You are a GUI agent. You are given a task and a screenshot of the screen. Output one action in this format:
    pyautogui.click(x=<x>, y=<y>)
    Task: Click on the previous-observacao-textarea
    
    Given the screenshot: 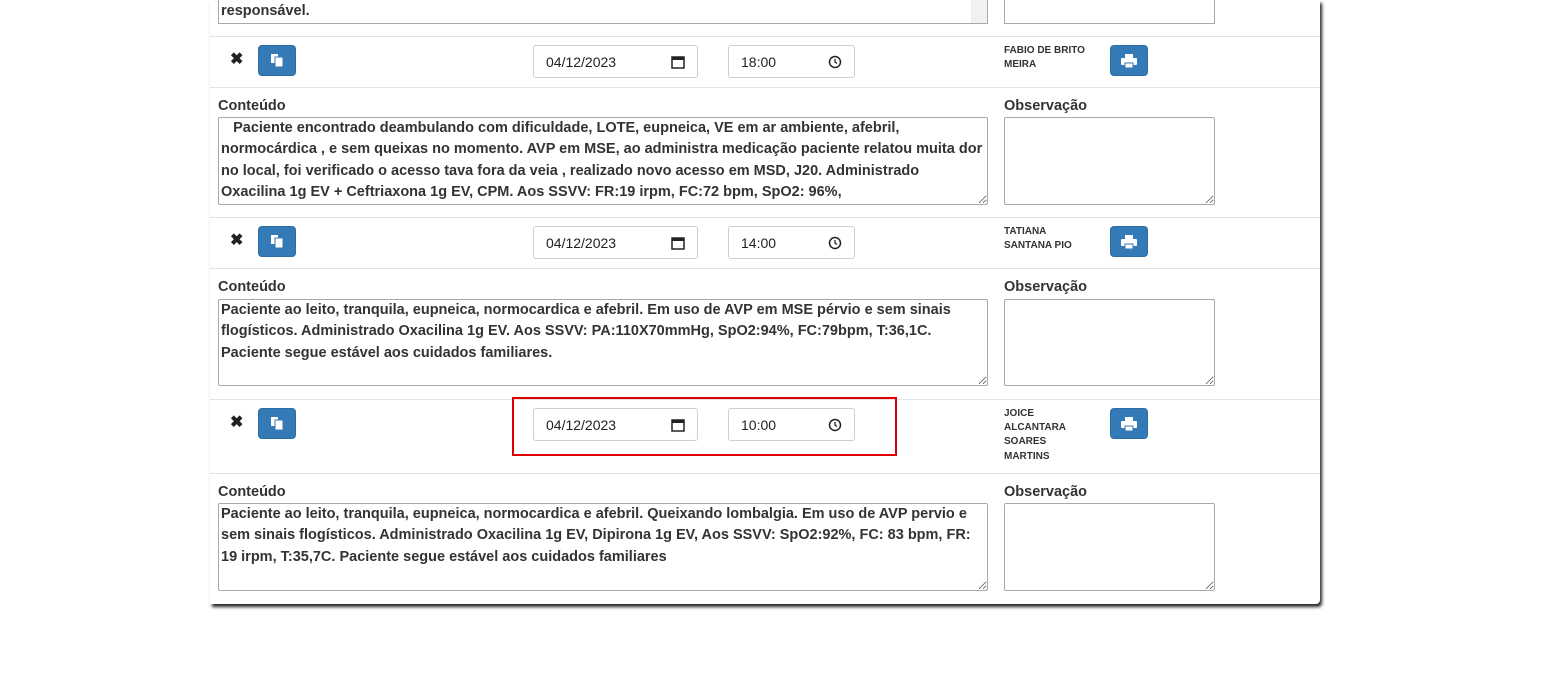 What is the action you would take?
    pyautogui.click(x=1109, y=12)
    